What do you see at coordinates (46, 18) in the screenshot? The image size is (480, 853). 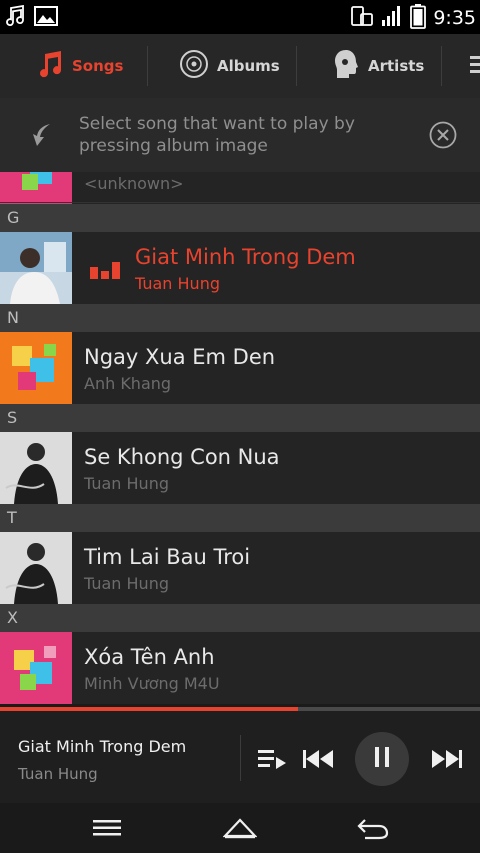 I see `image-icon` at bounding box center [46, 18].